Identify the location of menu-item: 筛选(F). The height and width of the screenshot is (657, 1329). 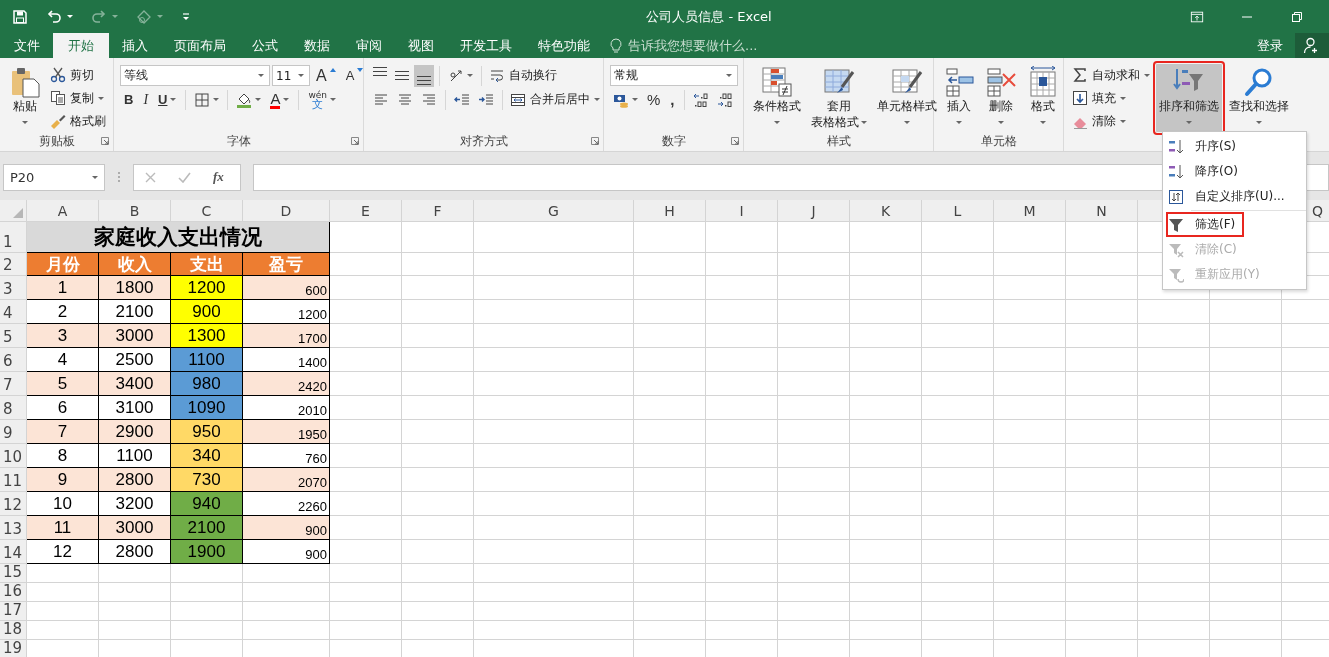
(1205, 224).